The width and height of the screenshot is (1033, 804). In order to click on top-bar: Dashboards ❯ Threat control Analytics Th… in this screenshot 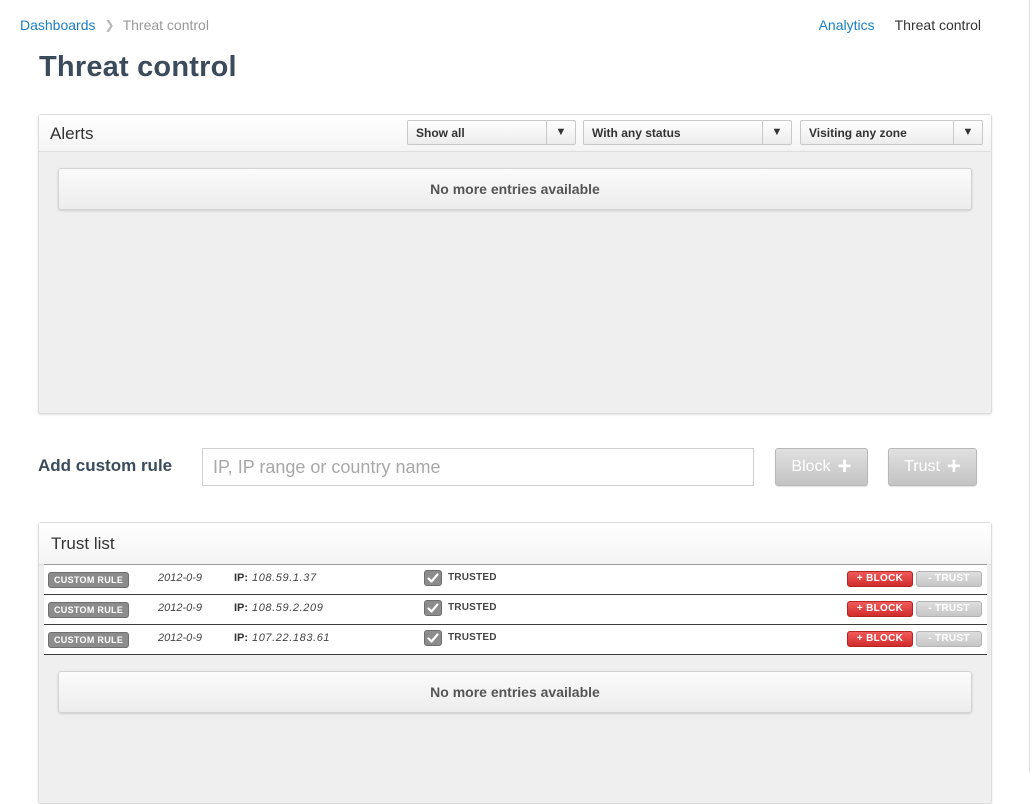, I will do `click(514, 25)`.